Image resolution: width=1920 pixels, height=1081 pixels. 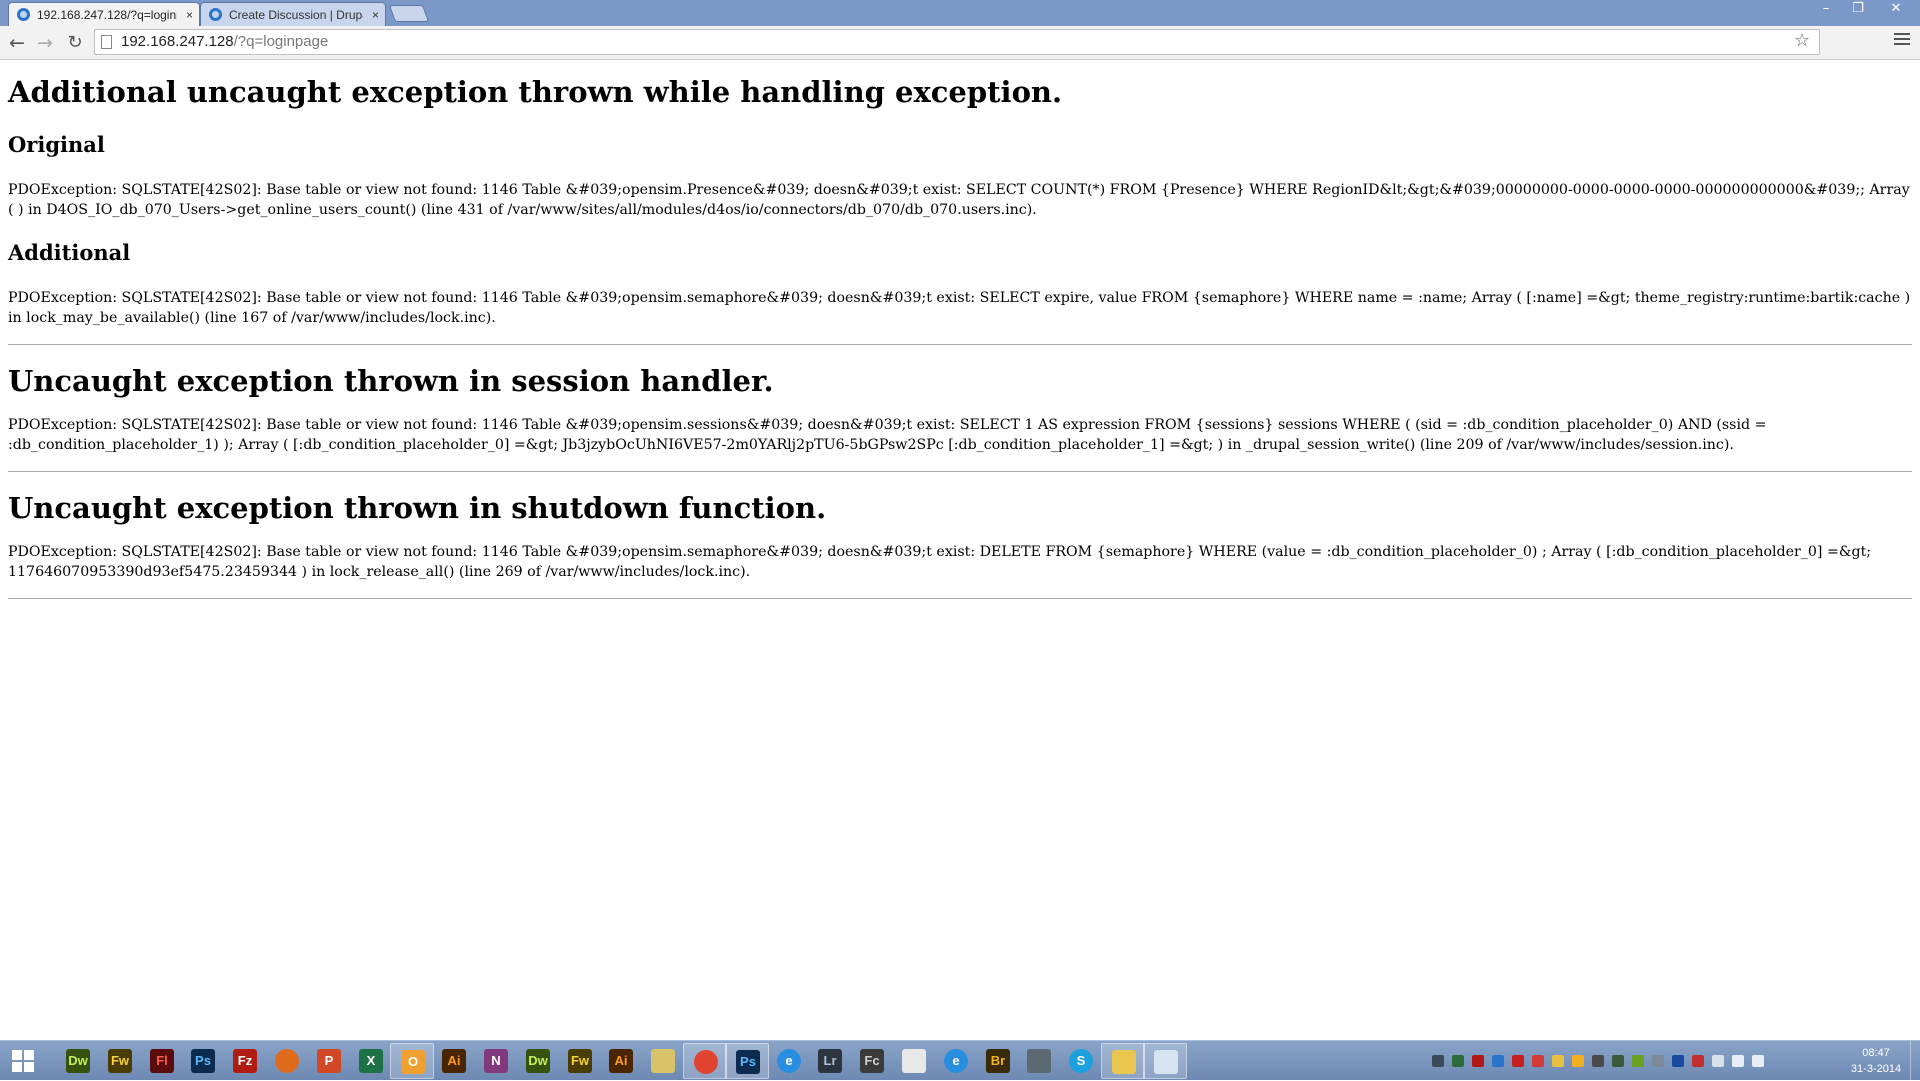 I want to click on explorer-icon, so click(x=663, y=1061).